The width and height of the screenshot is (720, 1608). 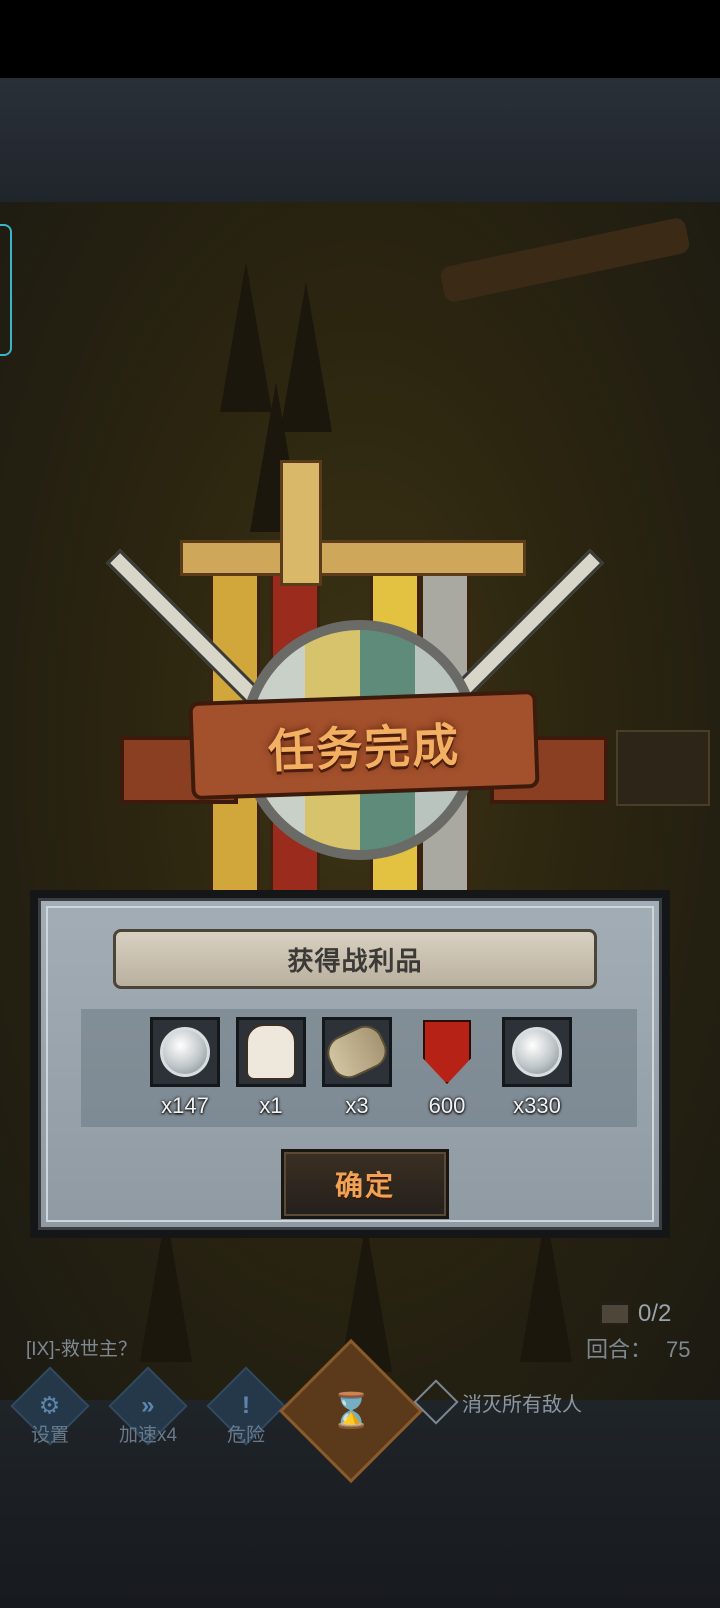 What do you see at coordinates (615, 1314) in the screenshot?
I see `chest-icon` at bounding box center [615, 1314].